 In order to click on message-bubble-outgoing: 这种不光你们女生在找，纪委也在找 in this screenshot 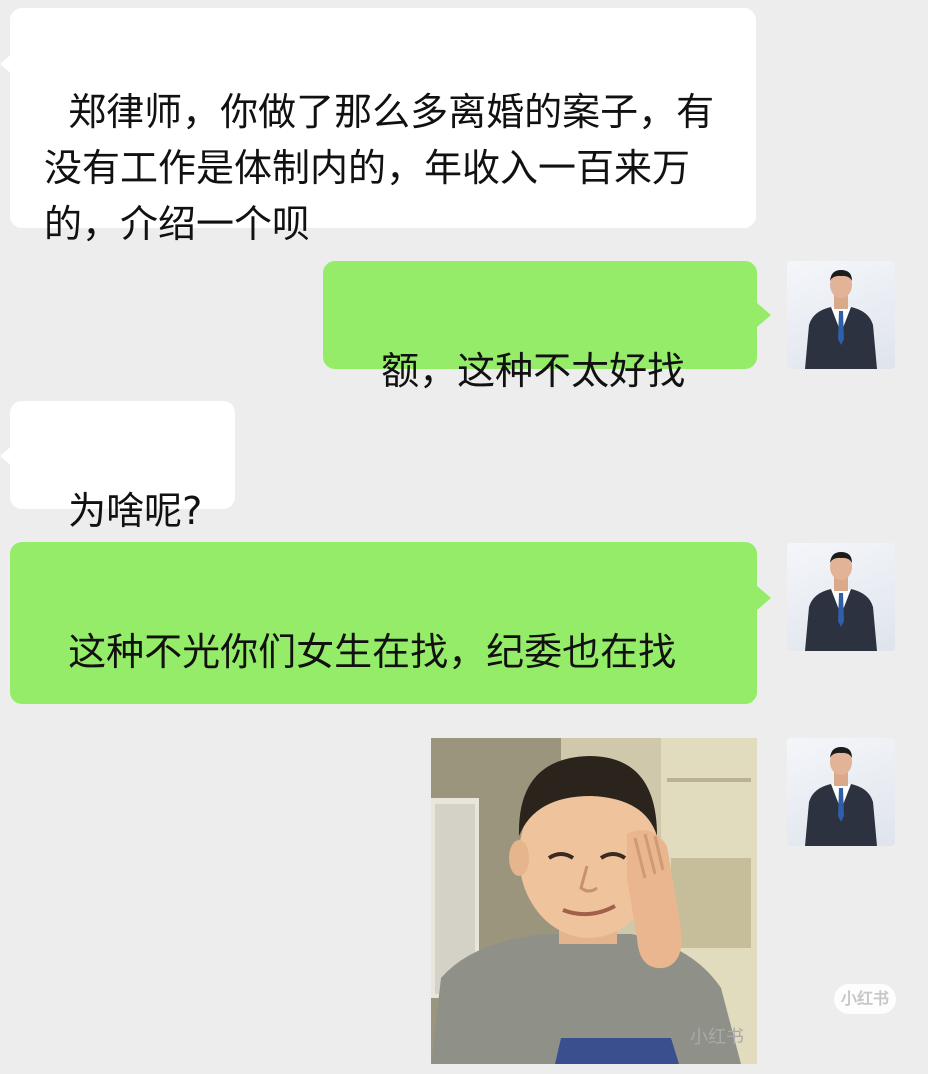, I will do `click(383, 623)`.